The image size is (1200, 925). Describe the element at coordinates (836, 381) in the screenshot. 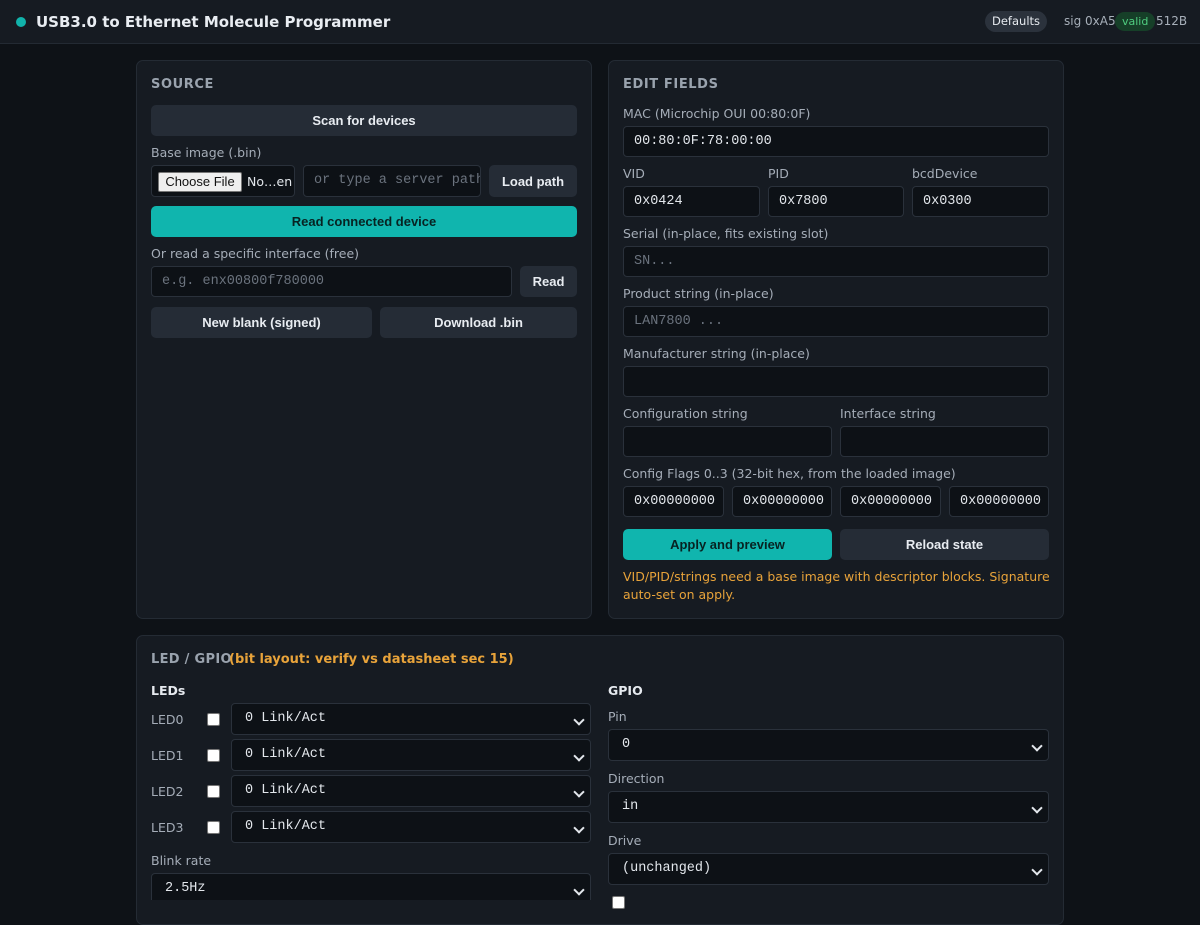

I see `manufacturer-input` at that location.